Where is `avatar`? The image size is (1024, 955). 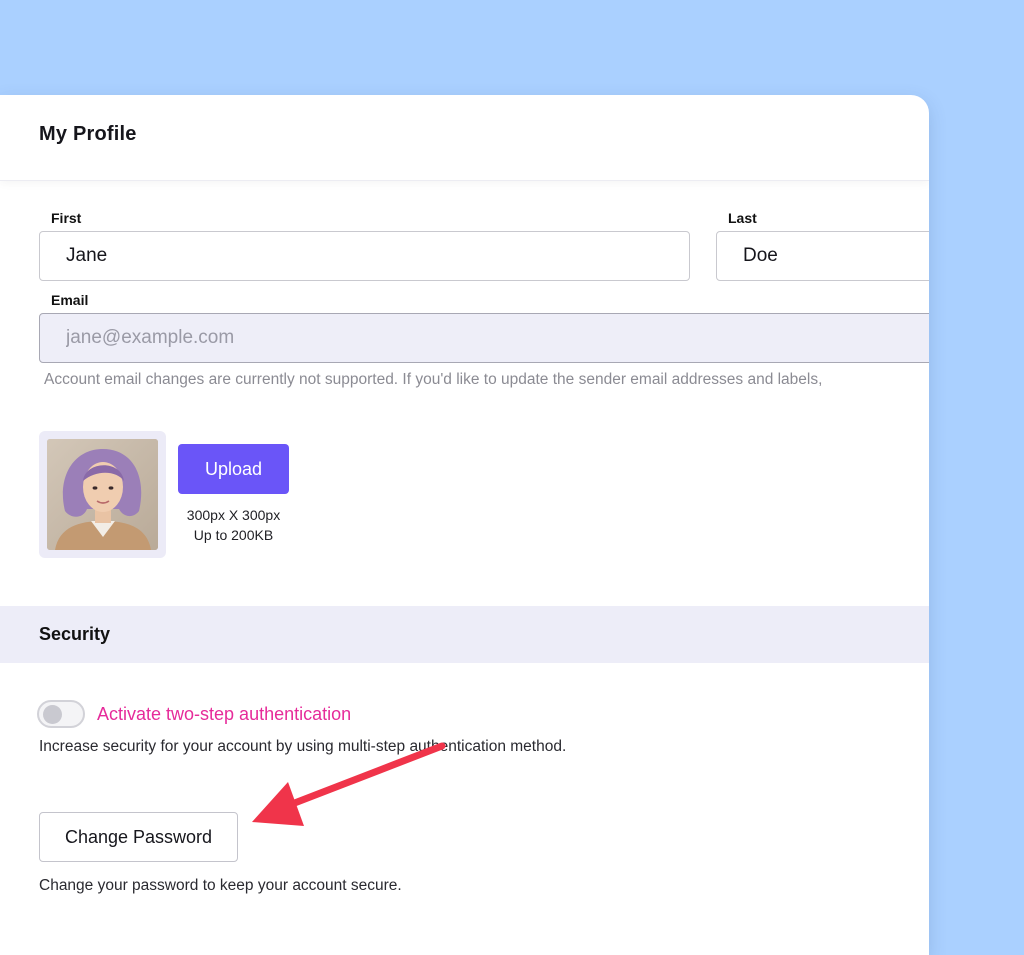 avatar is located at coordinates (102, 494).